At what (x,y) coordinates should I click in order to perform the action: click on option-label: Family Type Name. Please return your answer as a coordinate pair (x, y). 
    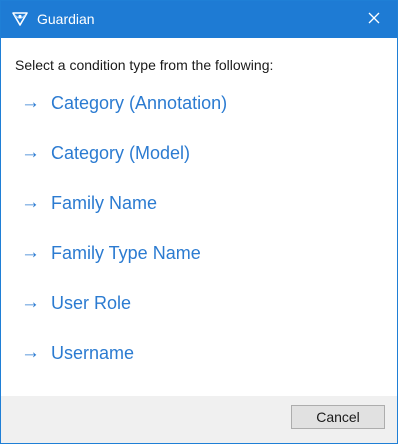
    Looking at the image, I should click on (126, 253).